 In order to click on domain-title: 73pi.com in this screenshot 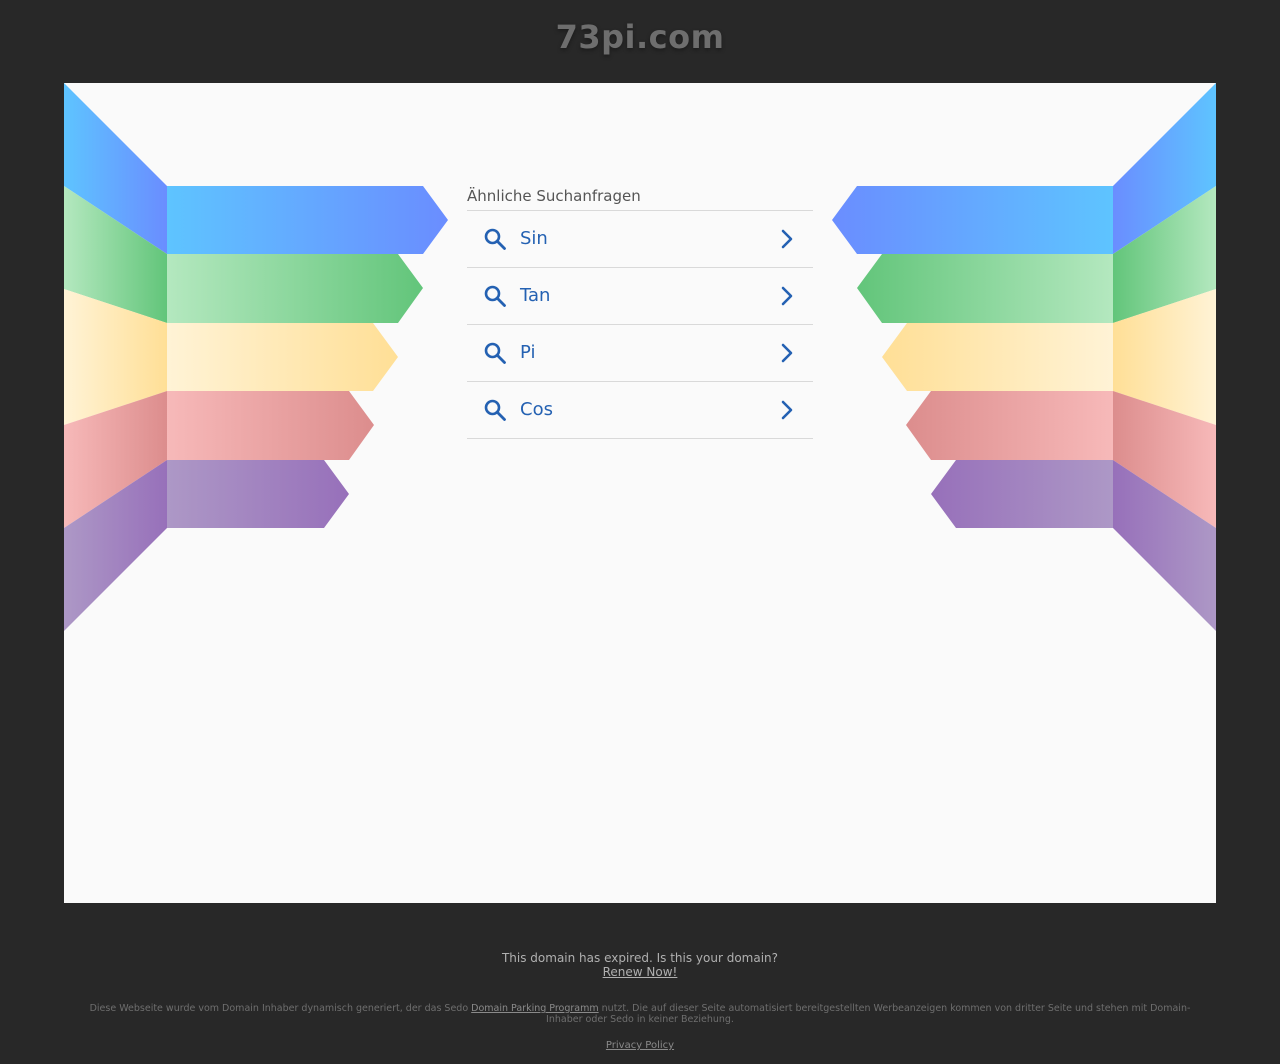, I will do `click(640, 37)`.